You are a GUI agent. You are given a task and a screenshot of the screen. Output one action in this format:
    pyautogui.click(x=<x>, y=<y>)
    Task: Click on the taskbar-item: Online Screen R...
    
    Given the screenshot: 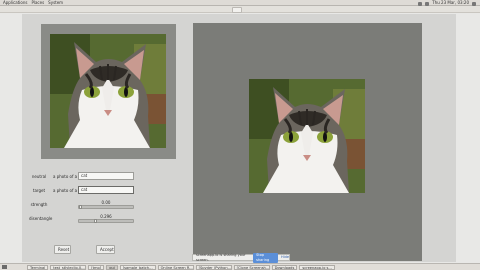 What is the action you would take?
    pyautogui.click(x=175, y=267)
    